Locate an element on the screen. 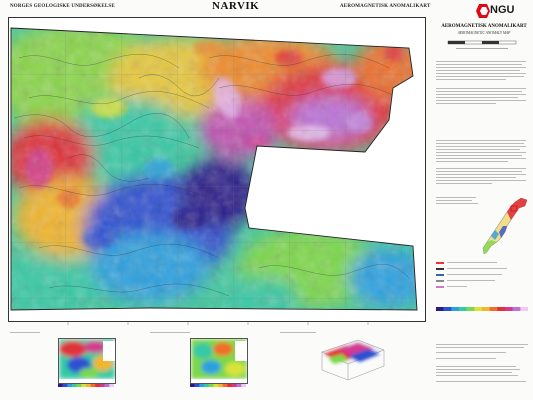  ngu-logo-text: NGU is located at coordinates (502, 10).